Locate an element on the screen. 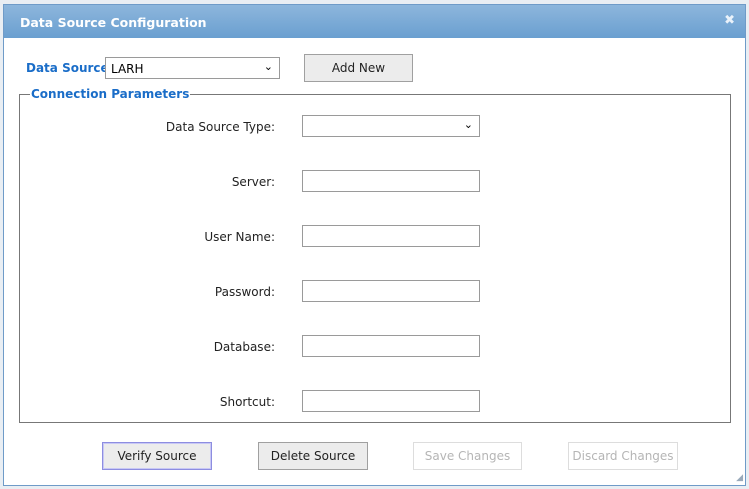 This screenshot has height=489, width=749. shortcut-label: Shortcut: is located at coordinates (247, 402).